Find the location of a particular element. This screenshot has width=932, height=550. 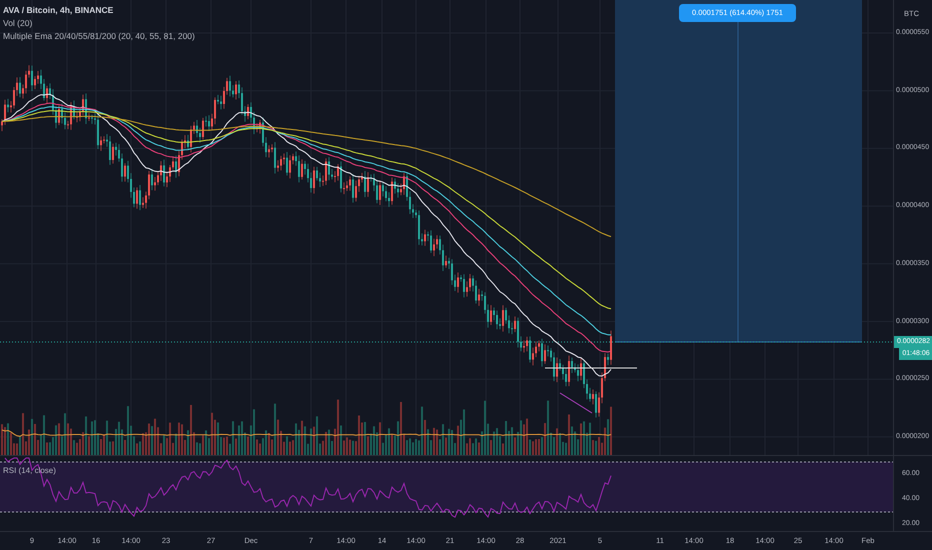

indicator-label: Vol (20) is located at coordinates (18, 23).